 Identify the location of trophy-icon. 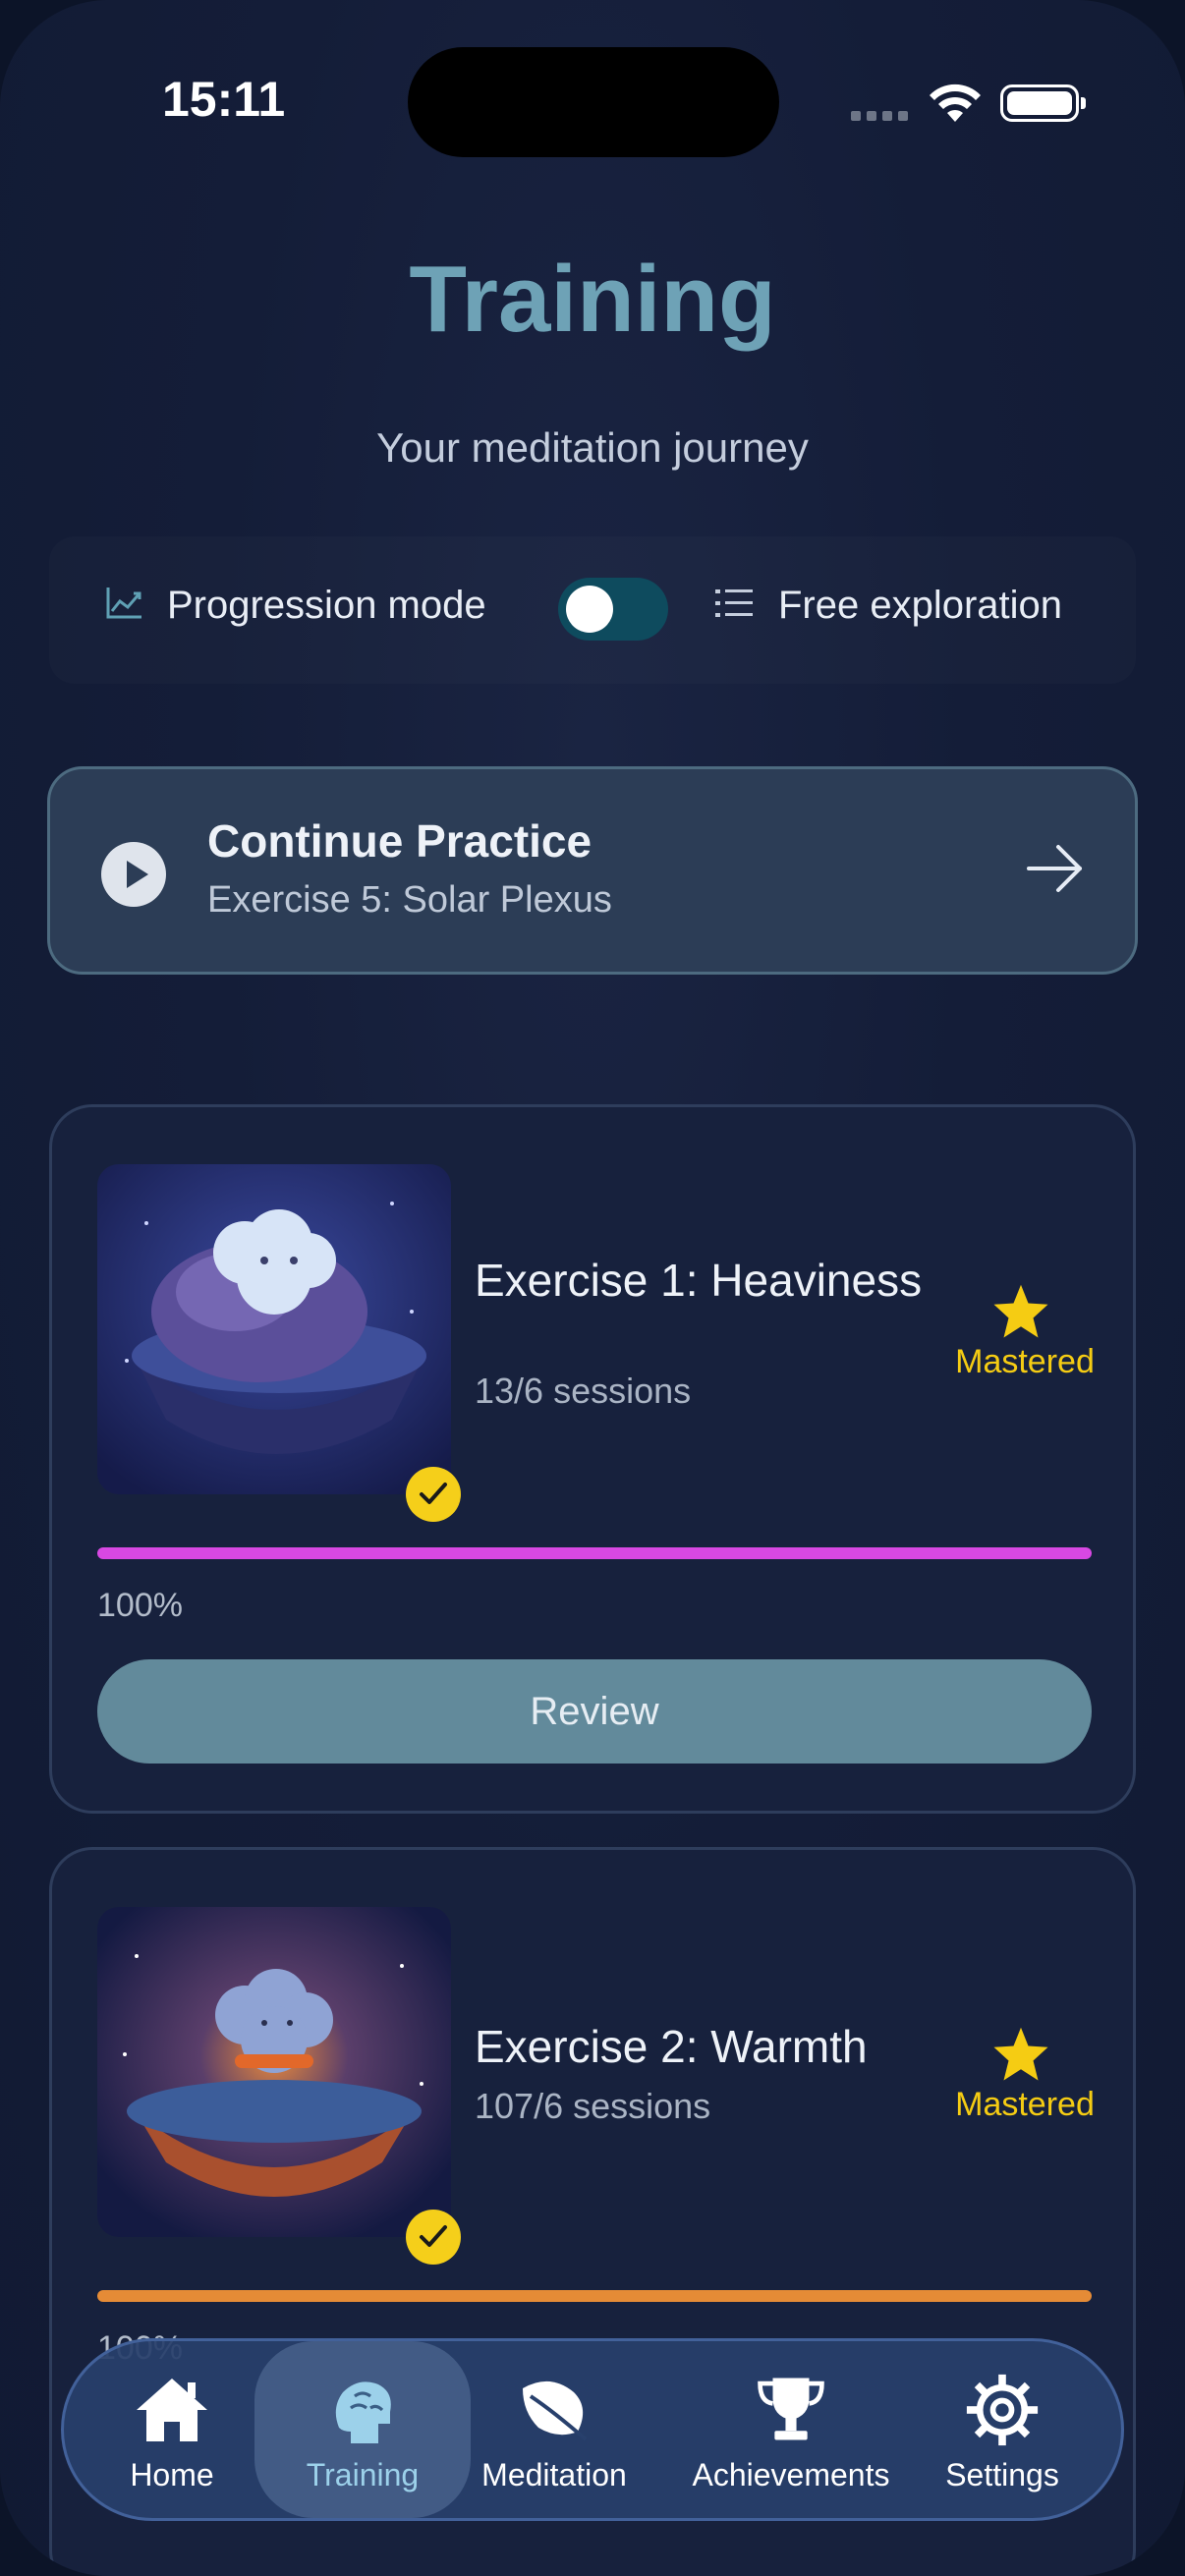
(791, 2411).